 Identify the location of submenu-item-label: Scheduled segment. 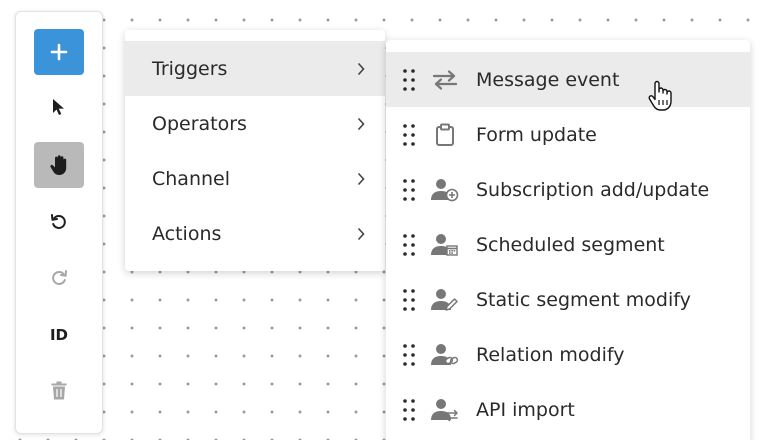
(570, 244).